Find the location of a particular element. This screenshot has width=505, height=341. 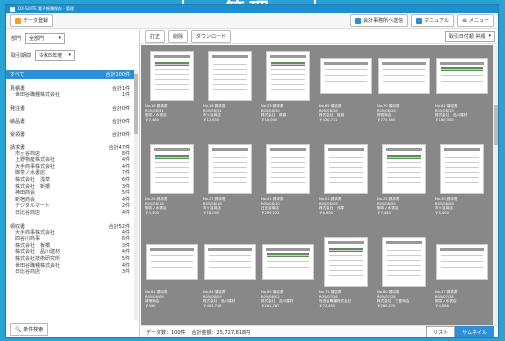

period-select: 令和5年度 ▾ is located at coordinates (55, 55).